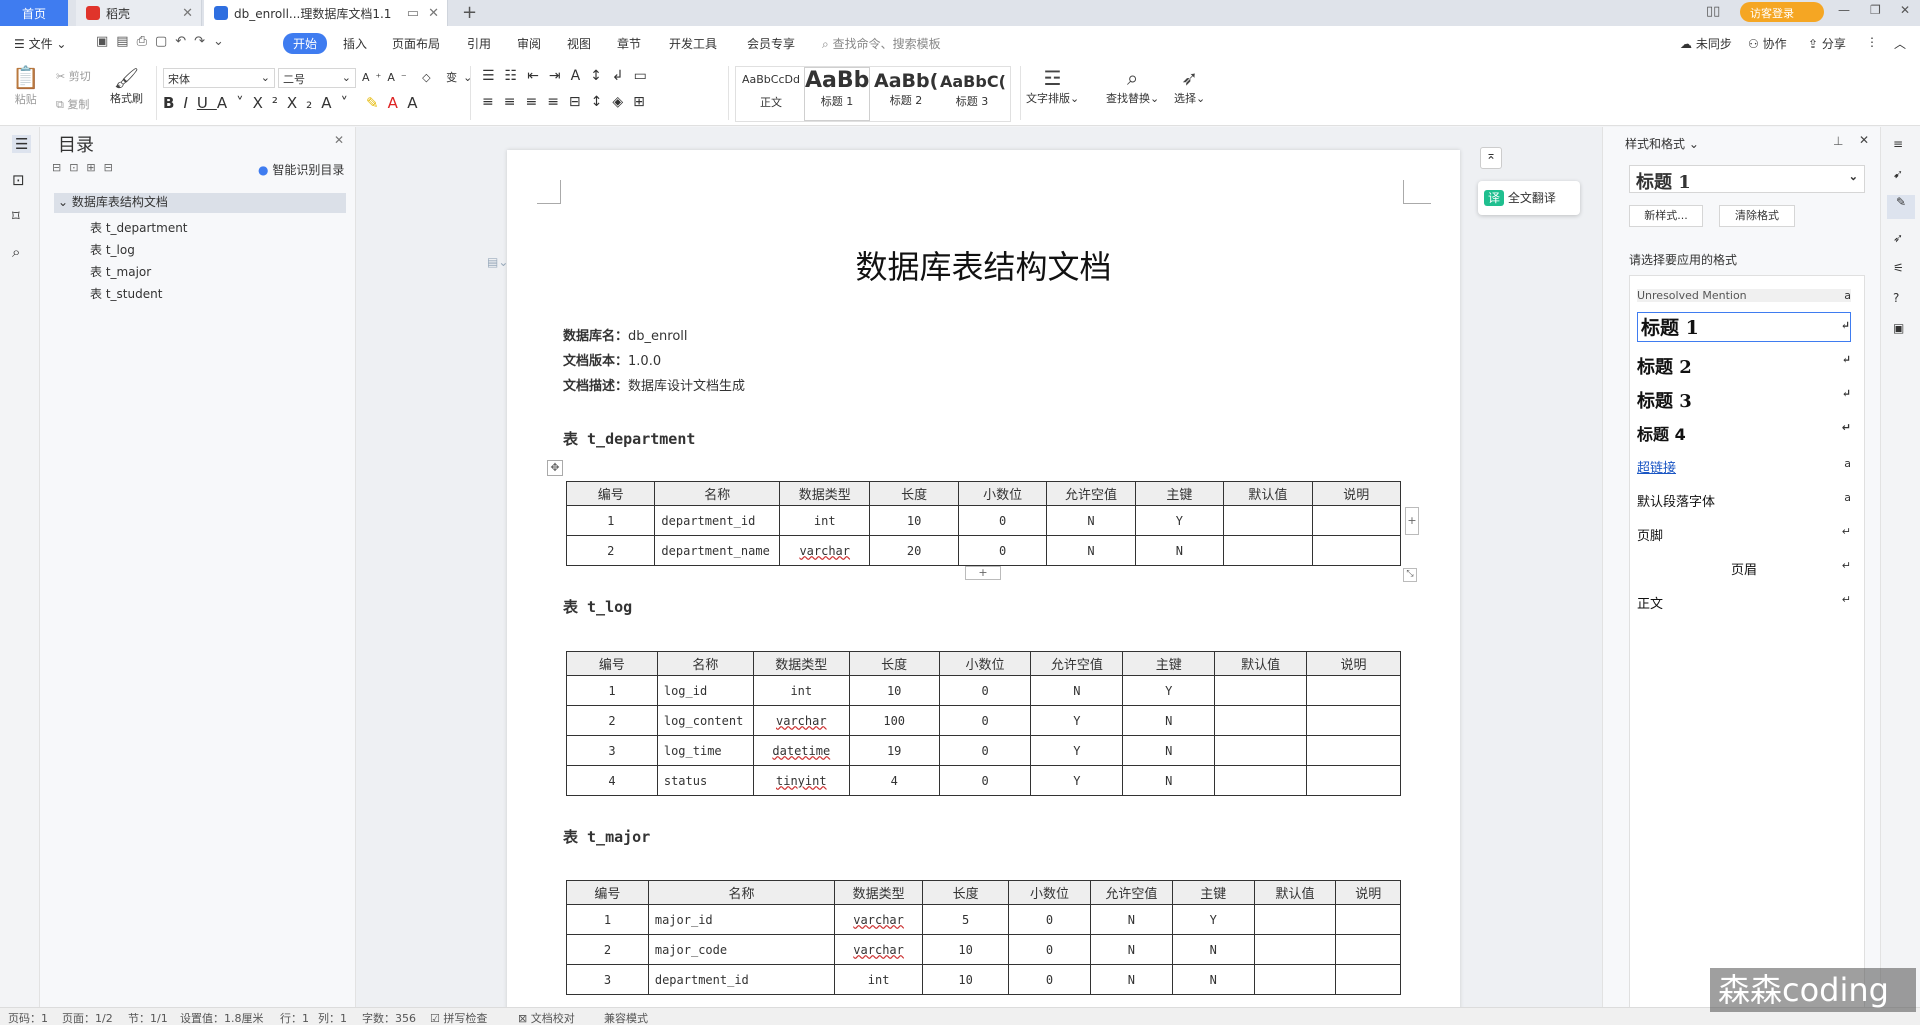 The image size is (1920, 1025). Describe the element at coordinates (579, 43) in the screenshot. I see `menu-view: 视图` at that location.